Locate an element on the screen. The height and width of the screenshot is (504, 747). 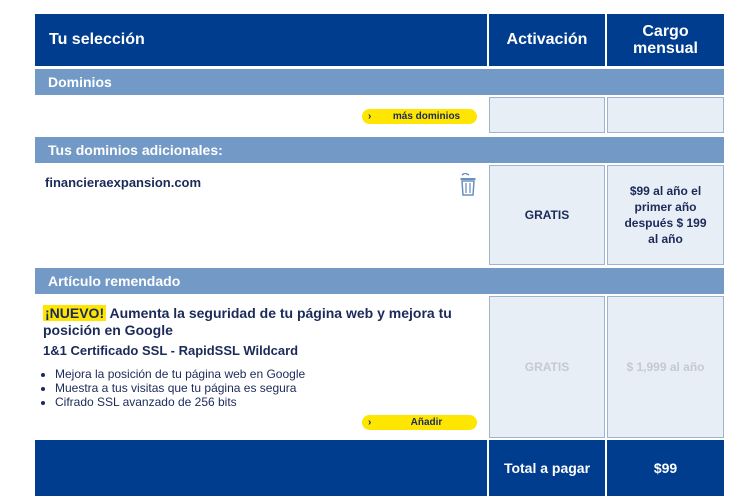
add-button-label: Añadir is located at coordinates (426, 422).